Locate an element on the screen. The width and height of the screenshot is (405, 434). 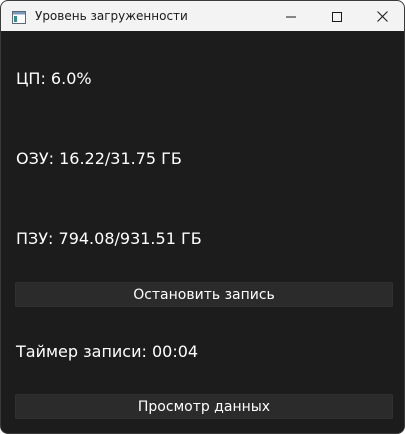
minimize-button is located at coordinates (291, 16).